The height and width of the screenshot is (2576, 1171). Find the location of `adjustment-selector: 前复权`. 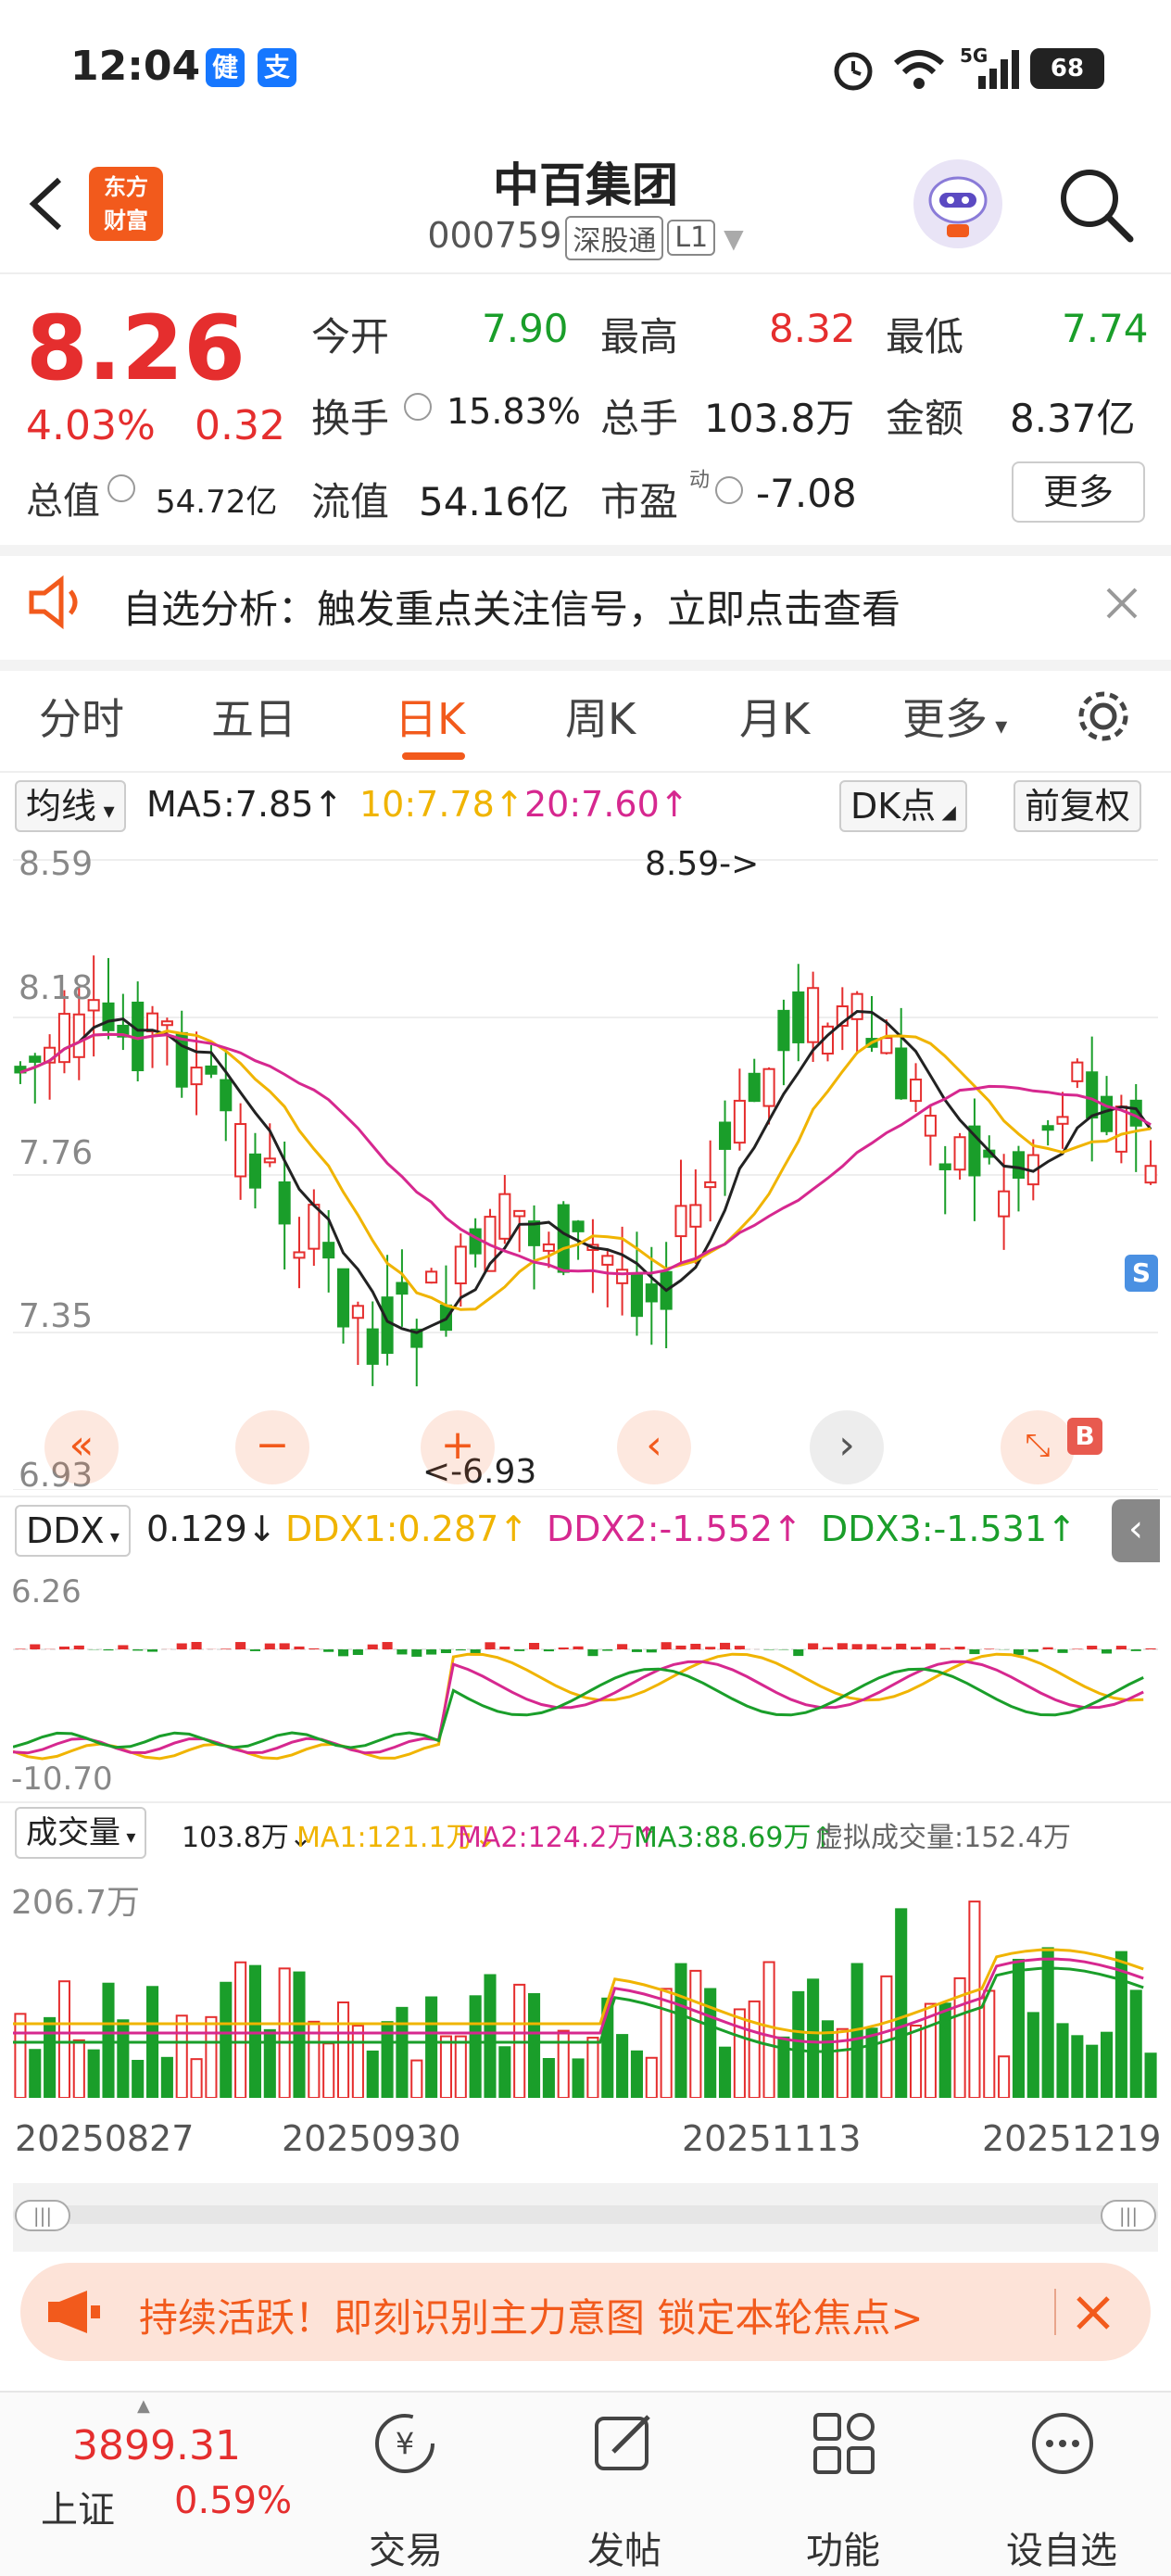

adjustment-selector: 前复权 is located at coordinates (1078, 806).